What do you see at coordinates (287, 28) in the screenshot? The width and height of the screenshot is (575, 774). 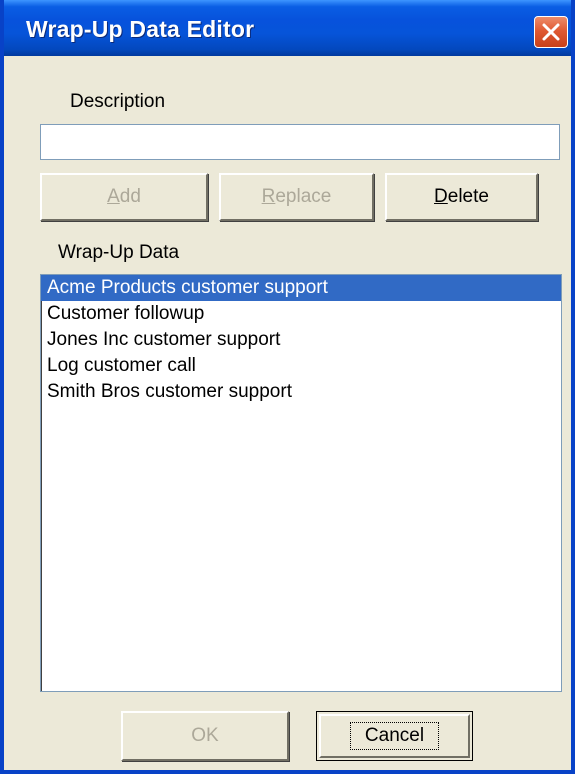 I see `title-bar: Wrap-Up Data Editor` at bounding box center [287, 28].